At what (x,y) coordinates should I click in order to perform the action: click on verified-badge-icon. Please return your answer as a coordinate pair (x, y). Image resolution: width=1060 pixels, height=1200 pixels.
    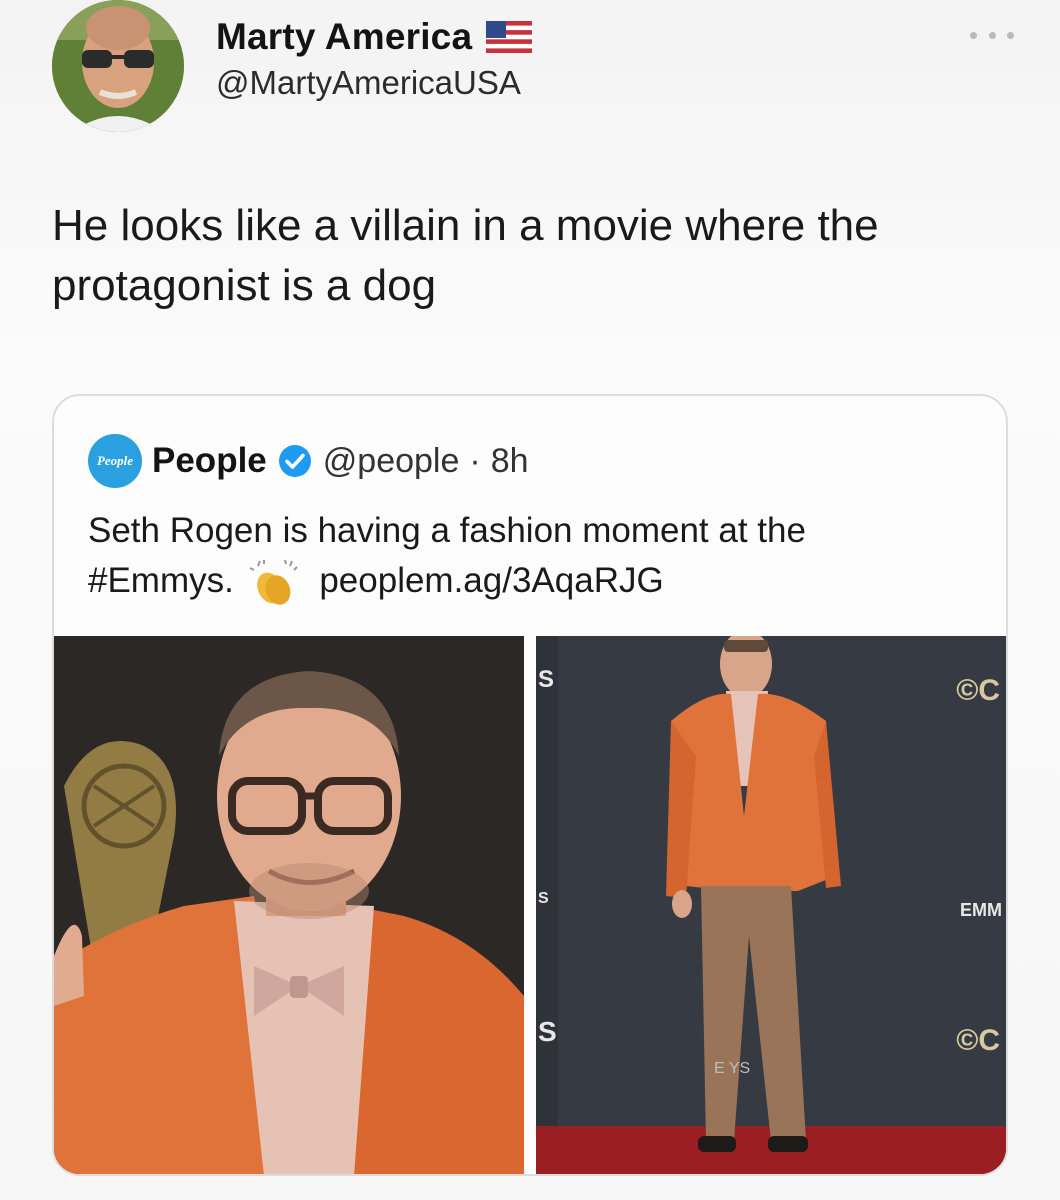
    Looking at the image, I should click on (294, 461).